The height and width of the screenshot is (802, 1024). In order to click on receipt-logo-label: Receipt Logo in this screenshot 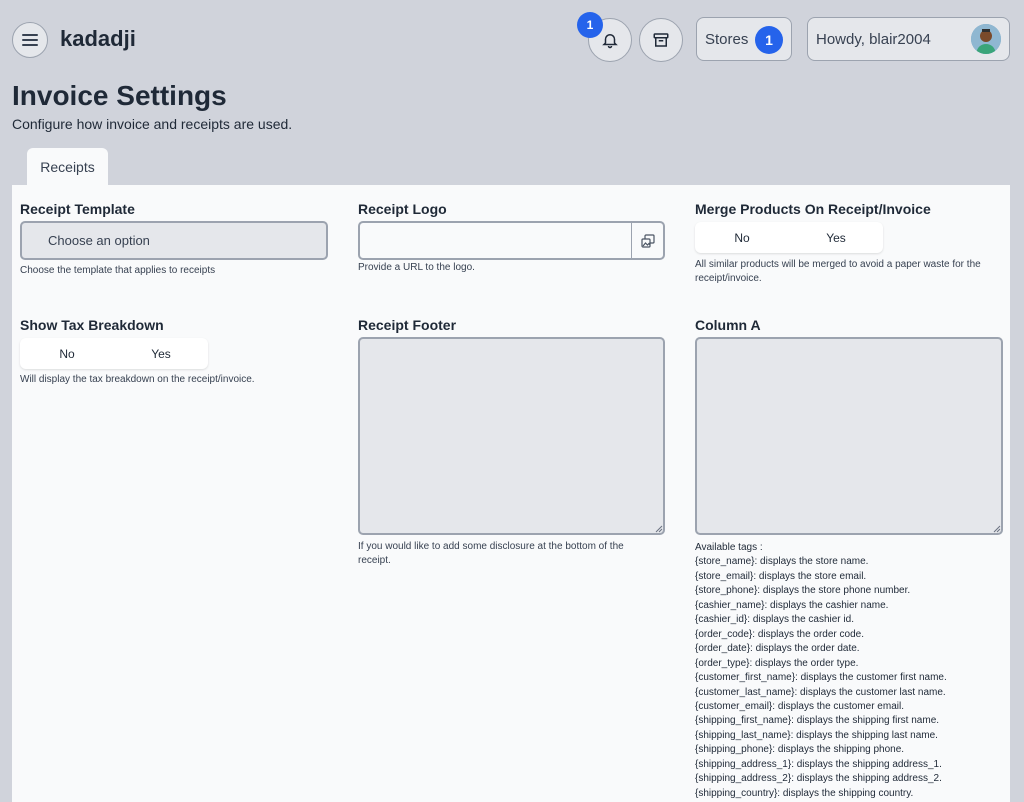, I will do `click(402, 209)`.